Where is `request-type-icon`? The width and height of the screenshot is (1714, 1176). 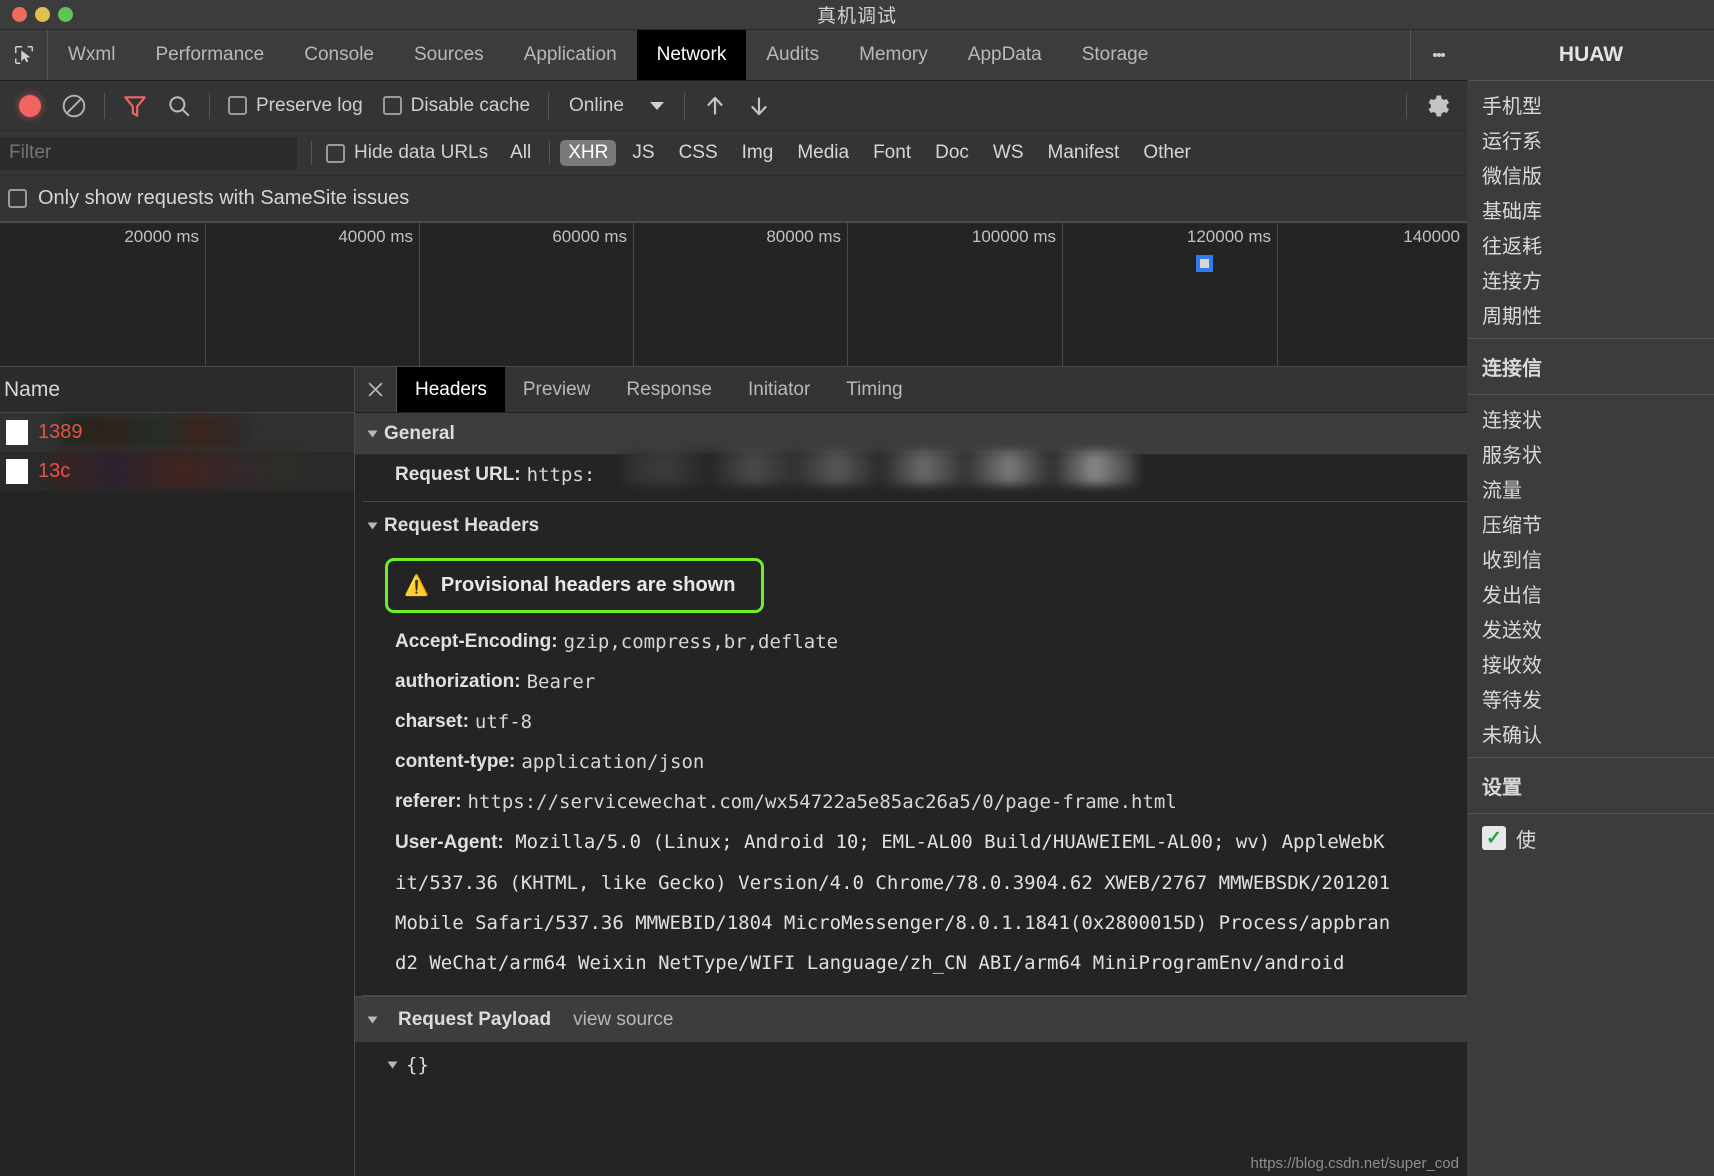
request-type-icon is located at coordinates (17, 471).